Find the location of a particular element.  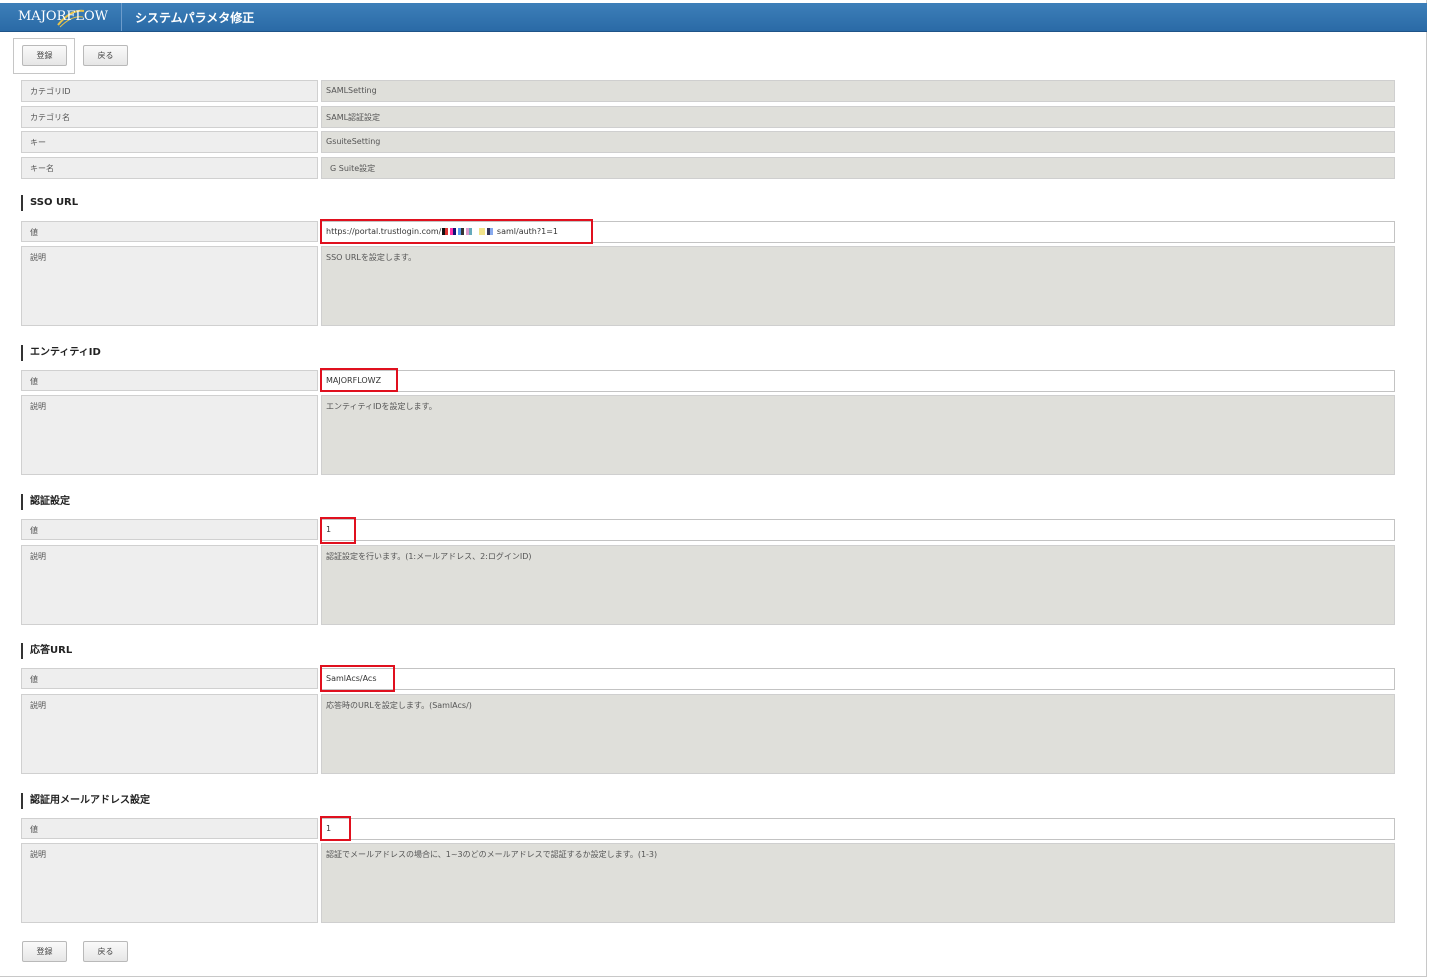

response-url-description: 応答時のURLを設定します。(SamlAcs/) is located at coordinates (858, 734).